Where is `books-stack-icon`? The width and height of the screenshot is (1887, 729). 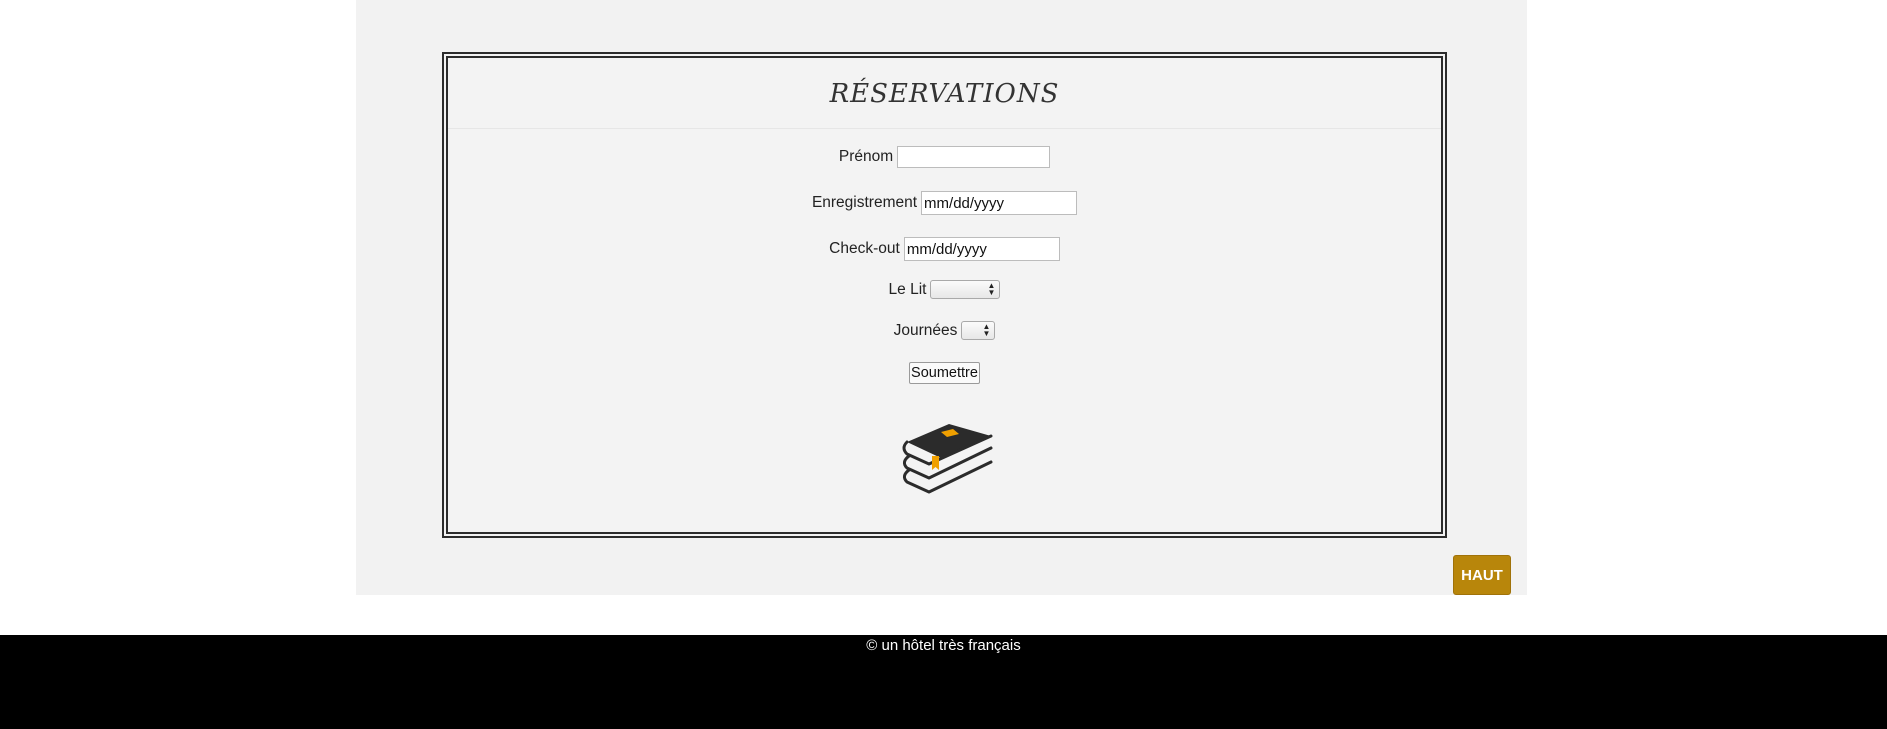 books-stack-icon is located at coordinates (947, 460).